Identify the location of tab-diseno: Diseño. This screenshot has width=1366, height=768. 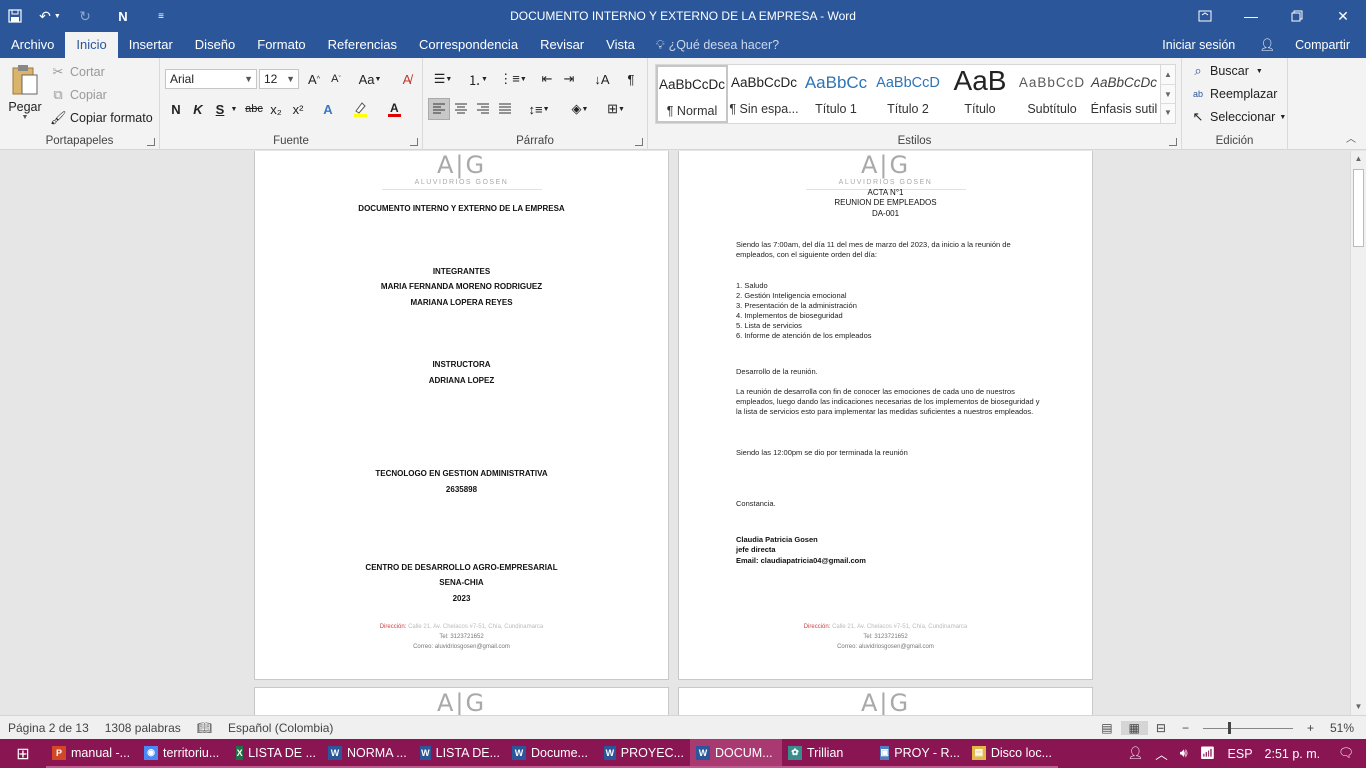
(215, 45).